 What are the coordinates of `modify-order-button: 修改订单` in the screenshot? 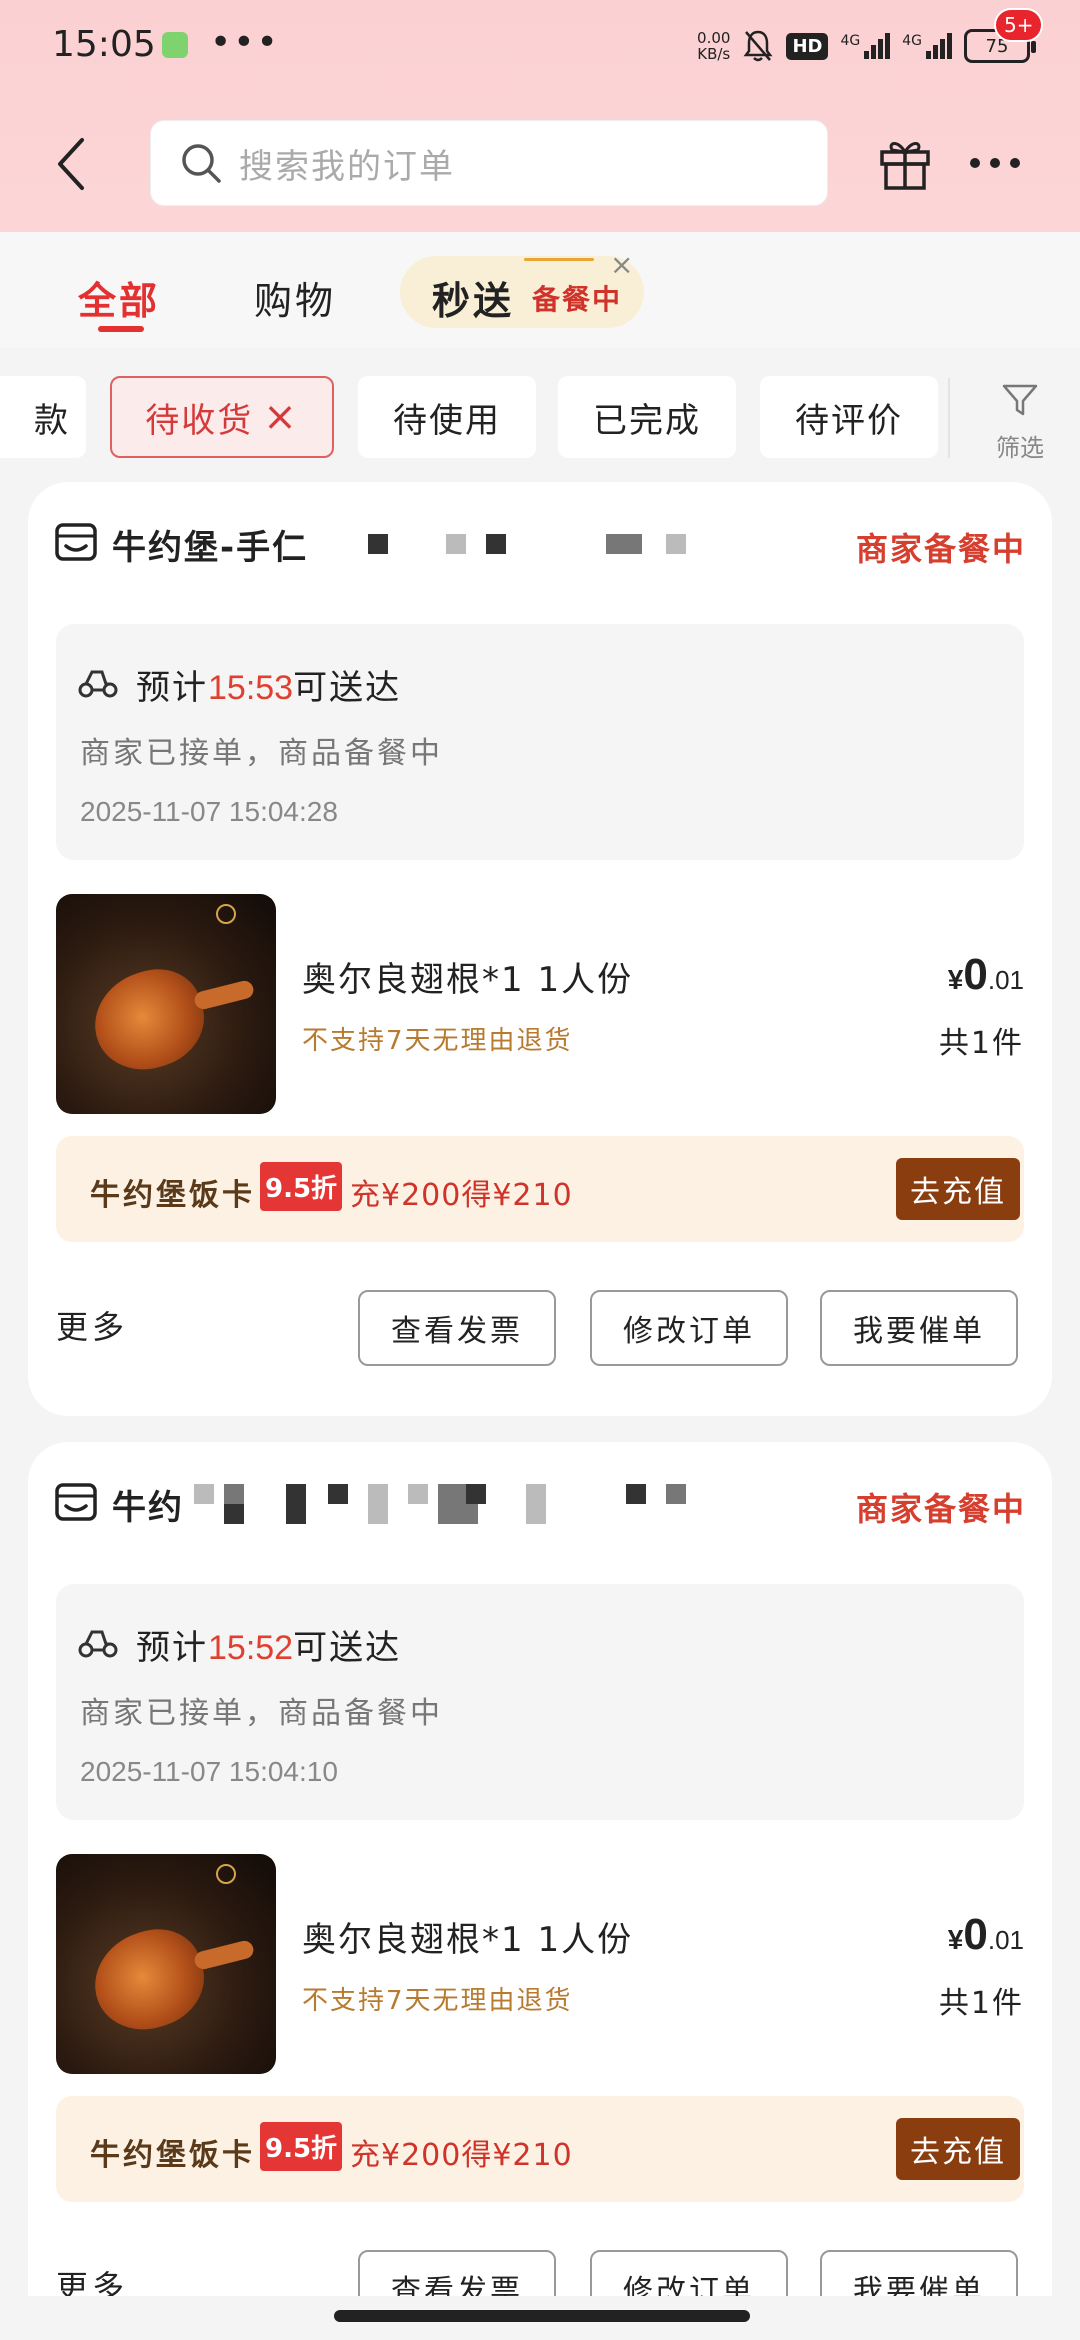 It's located at (689, 1328).